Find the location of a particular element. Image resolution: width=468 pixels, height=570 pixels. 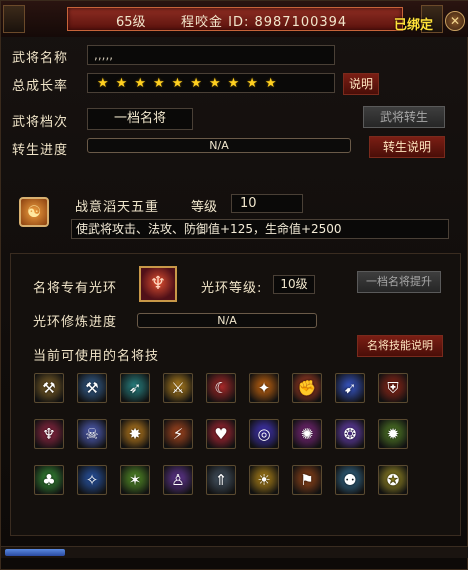

aura-level-label: 光环等级: is located at coordinates (232, 288).